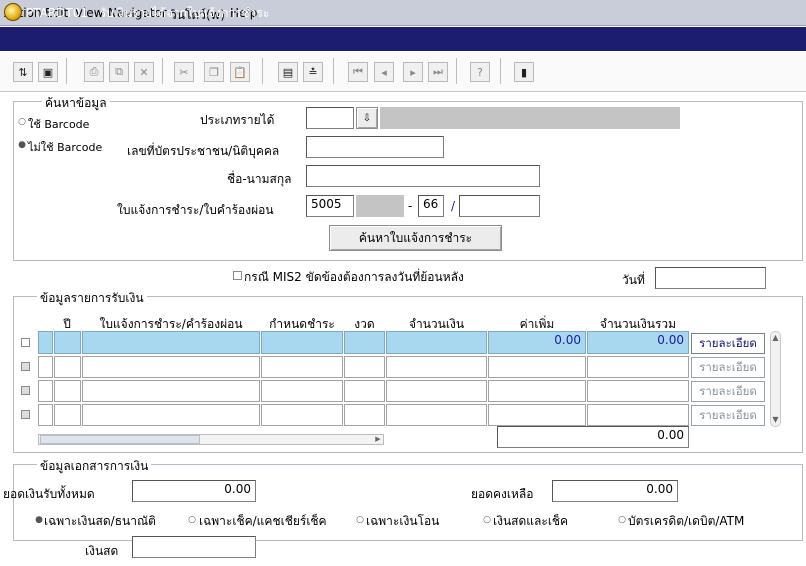 The image size is (806, 566). What do you see at coordinates (367, 118) in the screenshot?
I see `income-type-lov-button: ⇩` at bounding box center [367, 118].